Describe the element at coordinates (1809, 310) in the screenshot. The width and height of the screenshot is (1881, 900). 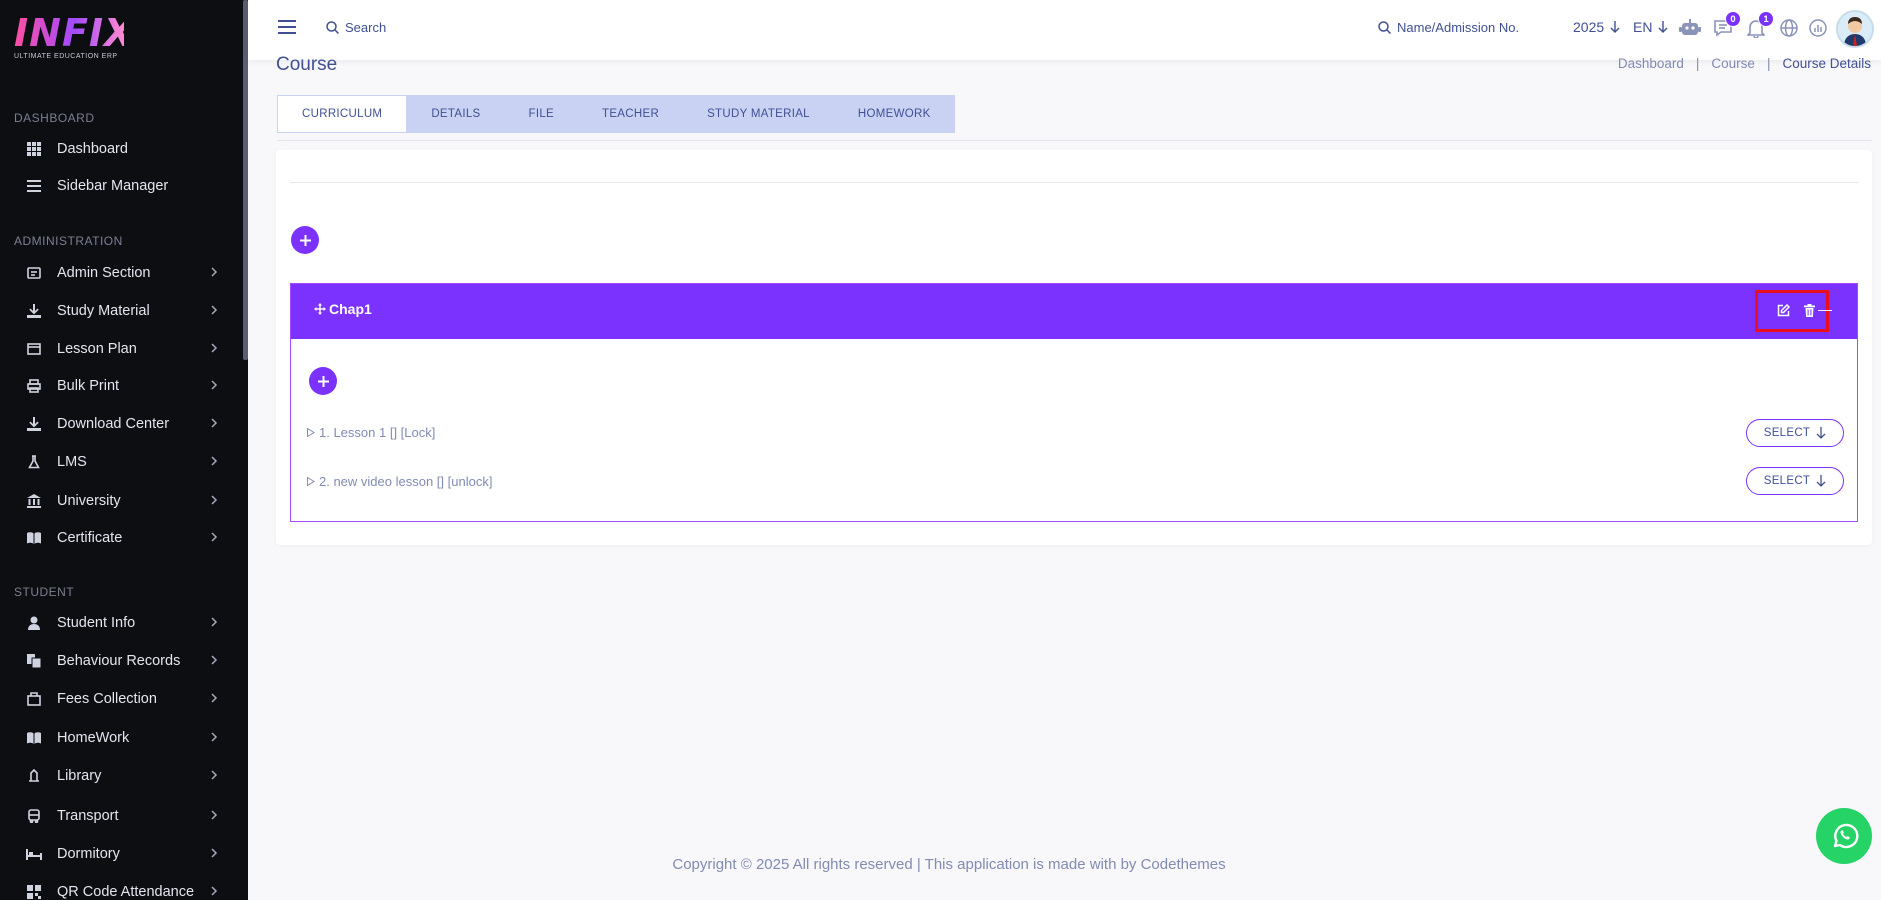
I see `delete-icon` at that location.